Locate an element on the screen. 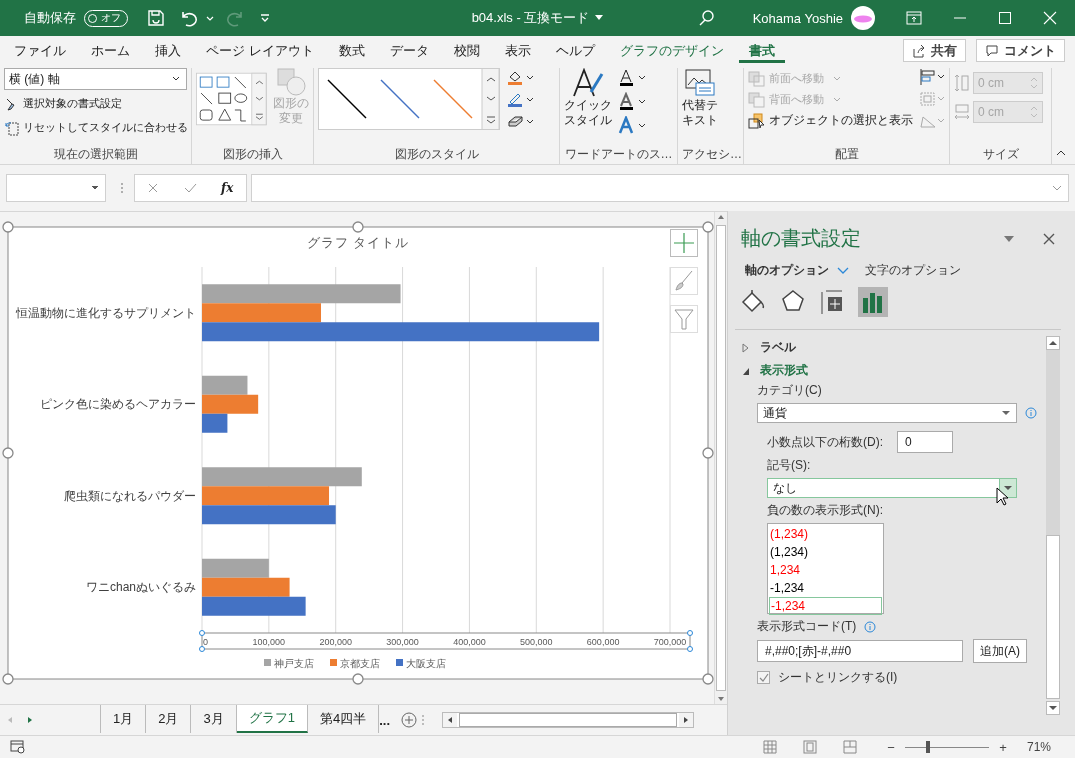 This screenshot has height=758, width=1075. pane-options-icon is located at coordinates (1009, 238).